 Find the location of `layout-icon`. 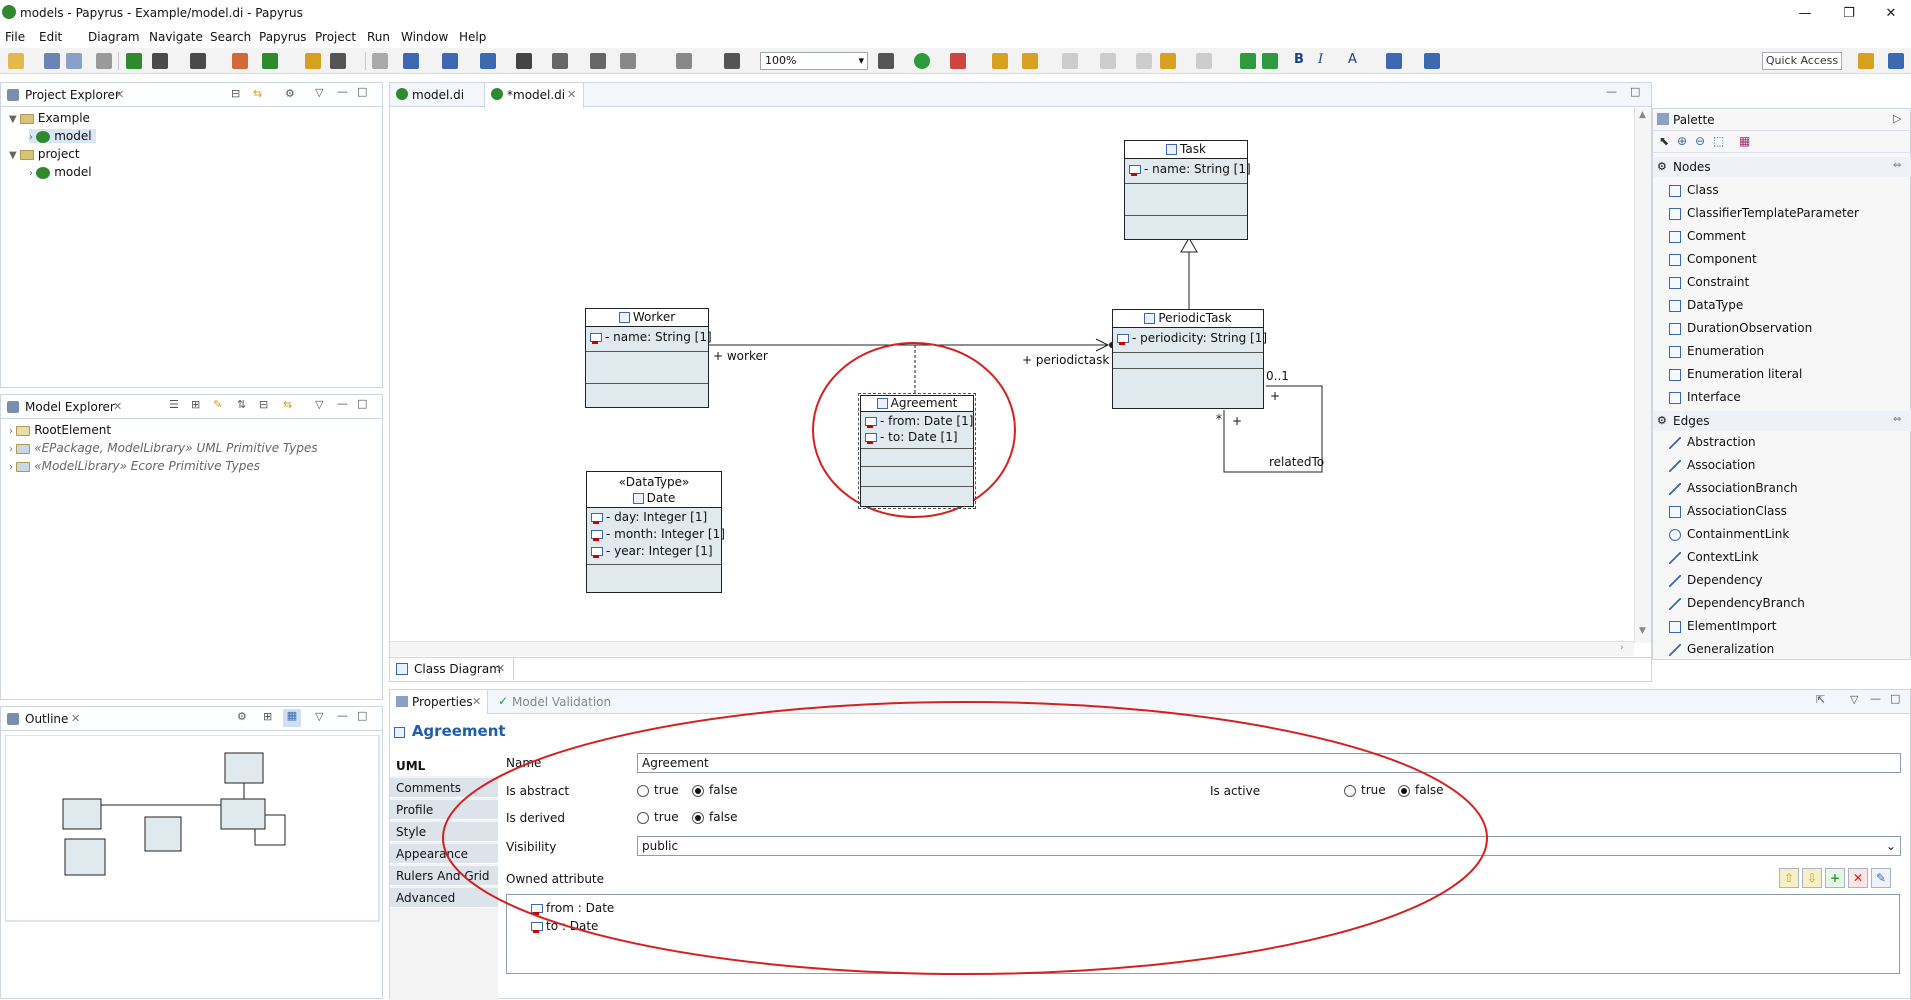

layout-icon is located at coordinates (488, 61).